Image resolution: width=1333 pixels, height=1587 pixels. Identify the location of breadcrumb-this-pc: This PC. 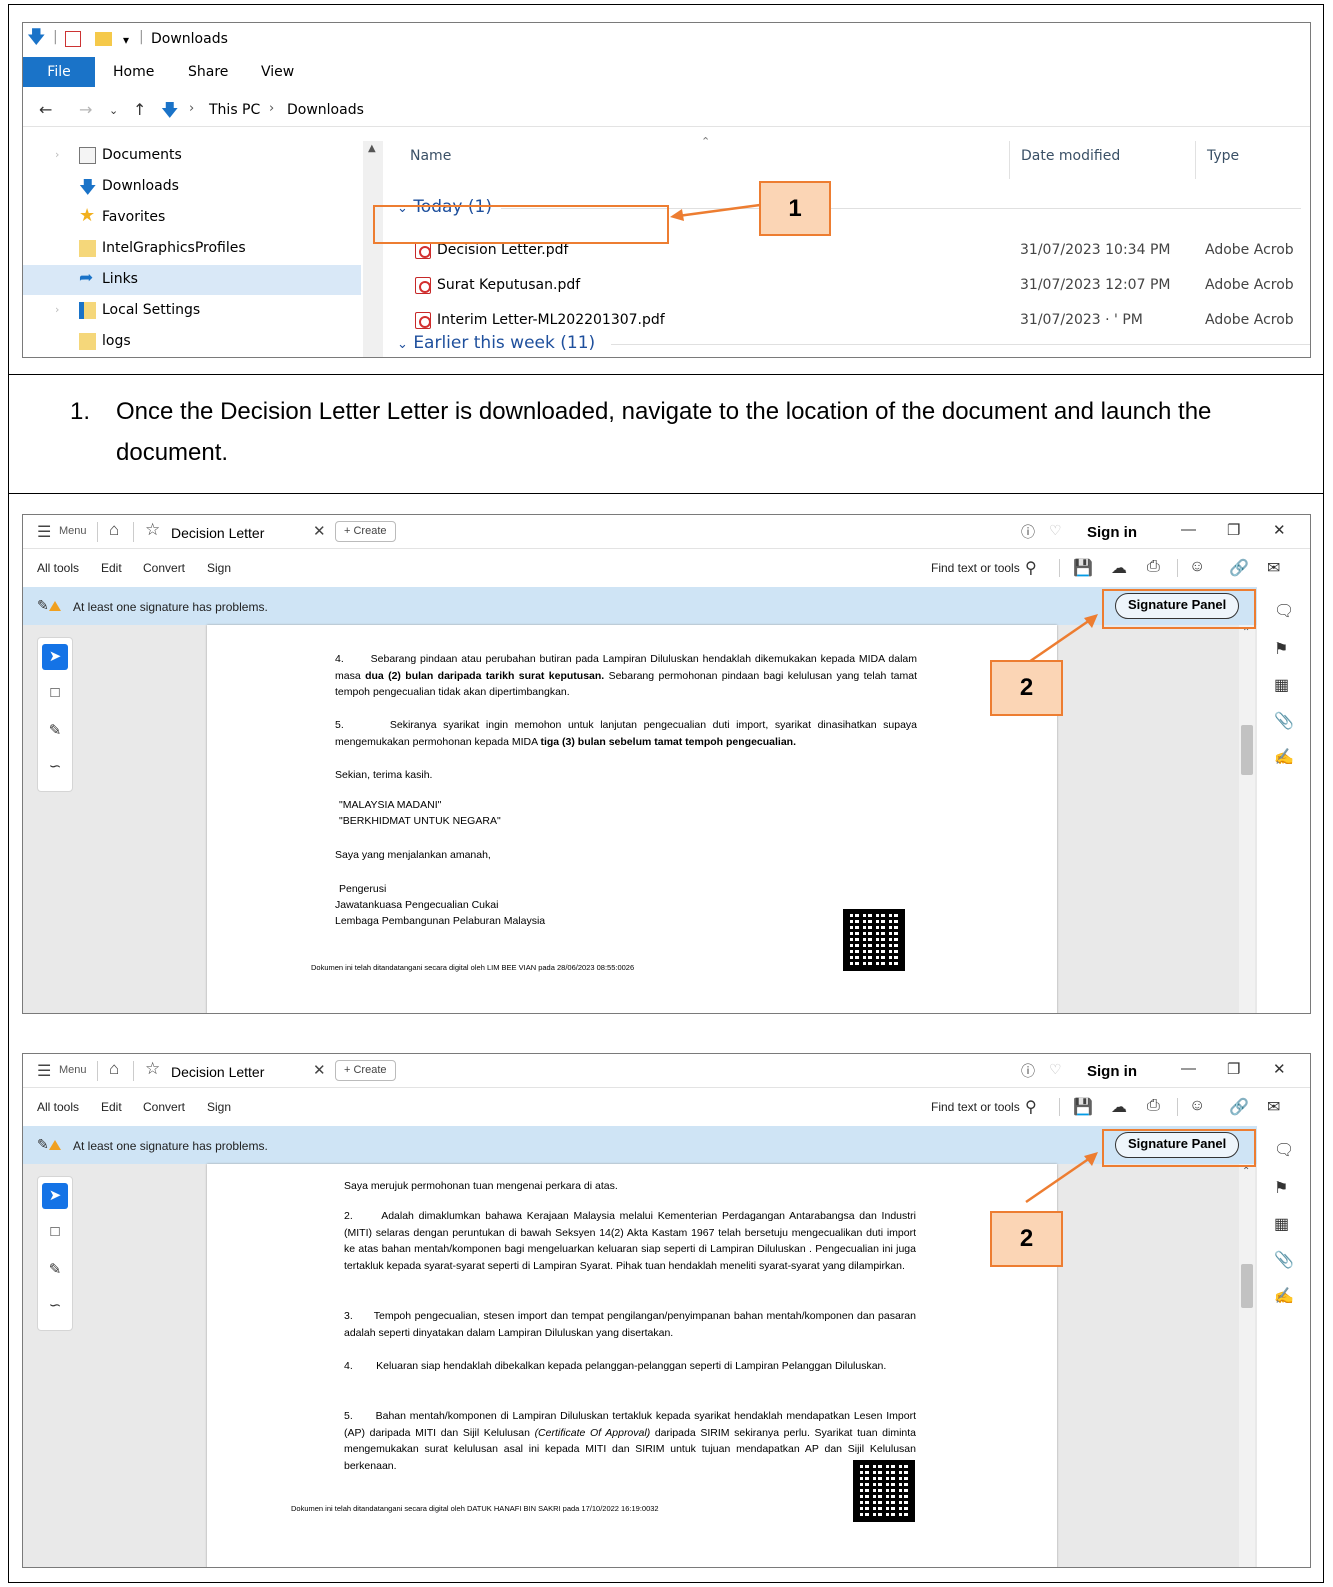
(234, 110).